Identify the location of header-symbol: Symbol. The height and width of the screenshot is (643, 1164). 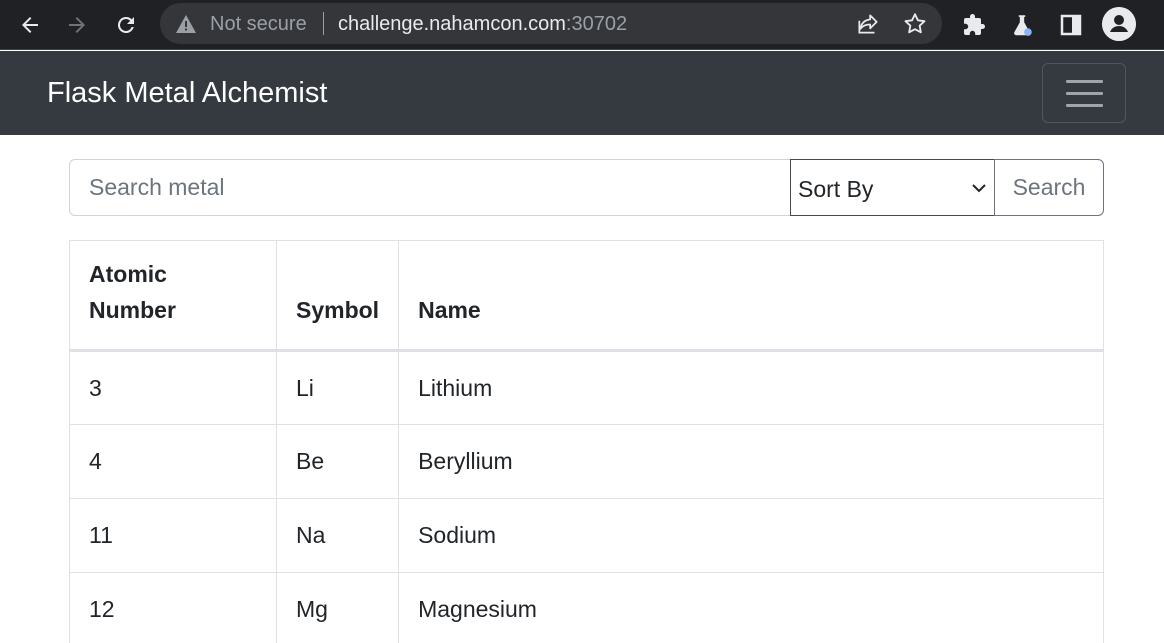
(337, 296).